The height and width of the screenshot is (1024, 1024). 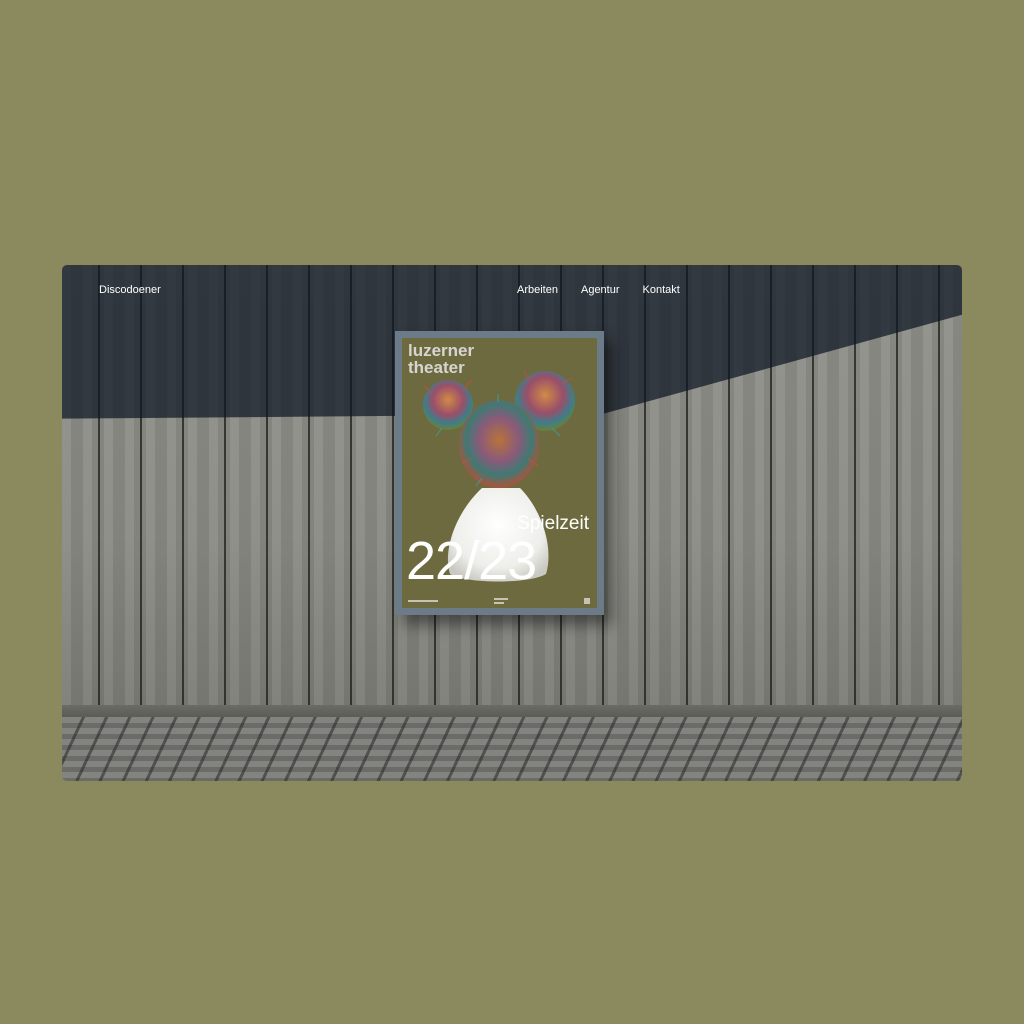 I want to click on cobblestone-pavement, so click(x=512, y=749).